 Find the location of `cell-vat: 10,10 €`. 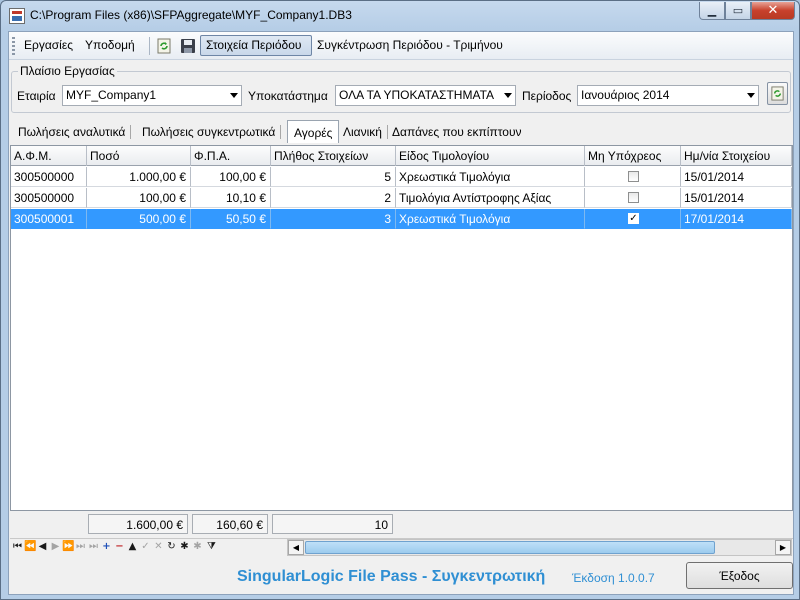

cell-vat: 10,10 € is located at coordinates (231, 198).